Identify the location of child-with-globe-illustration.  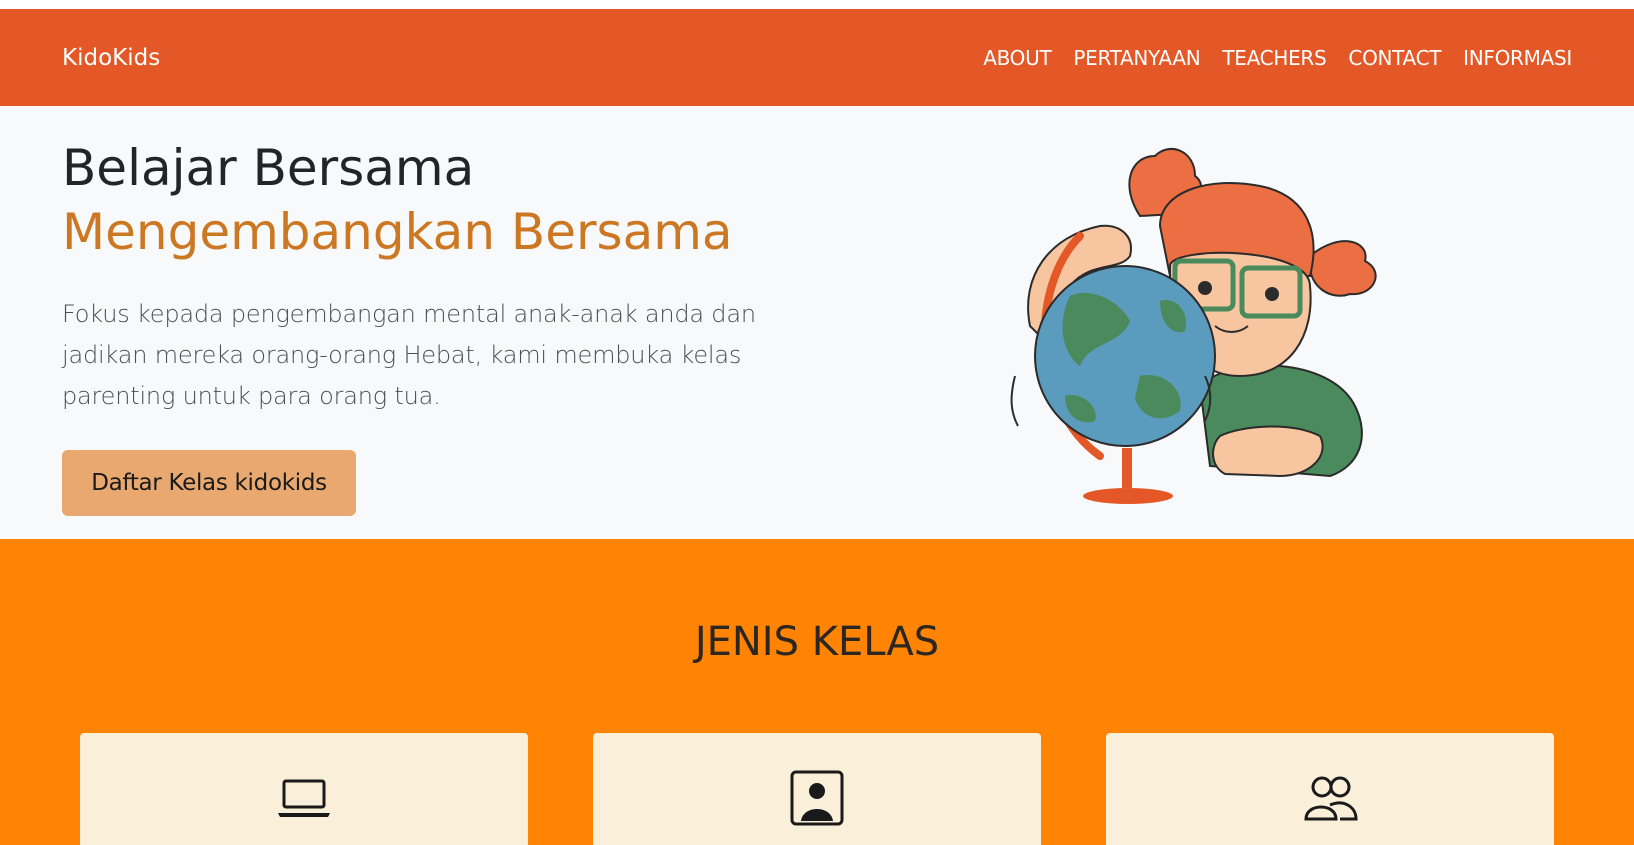
(1193, 325).